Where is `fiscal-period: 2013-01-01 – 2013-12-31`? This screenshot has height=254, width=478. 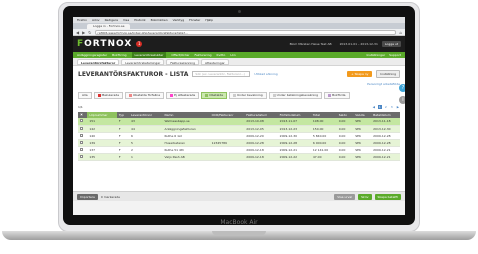 fiscal-period: 2013-01-01 – 2013-12-31 is located at coordinates (359, 44).